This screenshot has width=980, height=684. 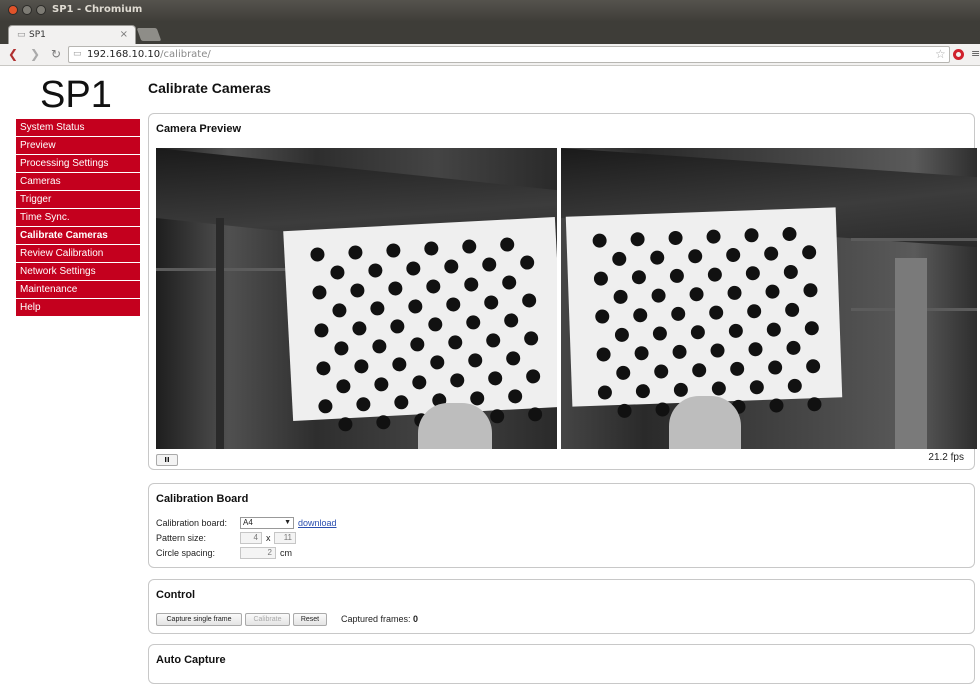 I want to click on calibration-board-heading: Calibration Board, so click(x=202, y=499).